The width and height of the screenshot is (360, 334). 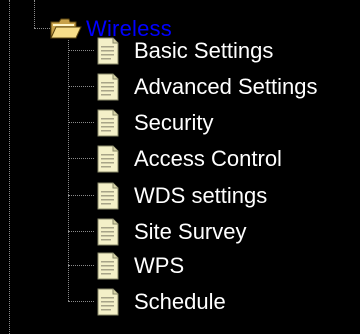 I want to click on tree-item-wds-settings: WDS settings, so click(x=181, y=196).